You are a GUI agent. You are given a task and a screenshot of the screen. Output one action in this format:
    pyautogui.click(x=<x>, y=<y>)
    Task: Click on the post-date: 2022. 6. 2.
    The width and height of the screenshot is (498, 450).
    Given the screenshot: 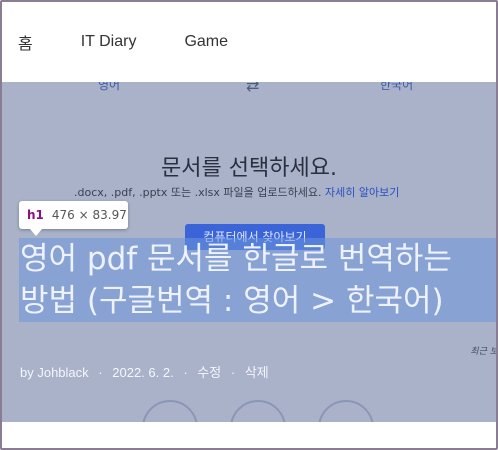 What is the action you would take?
    pyautogui.click(x=143, y=372)
    